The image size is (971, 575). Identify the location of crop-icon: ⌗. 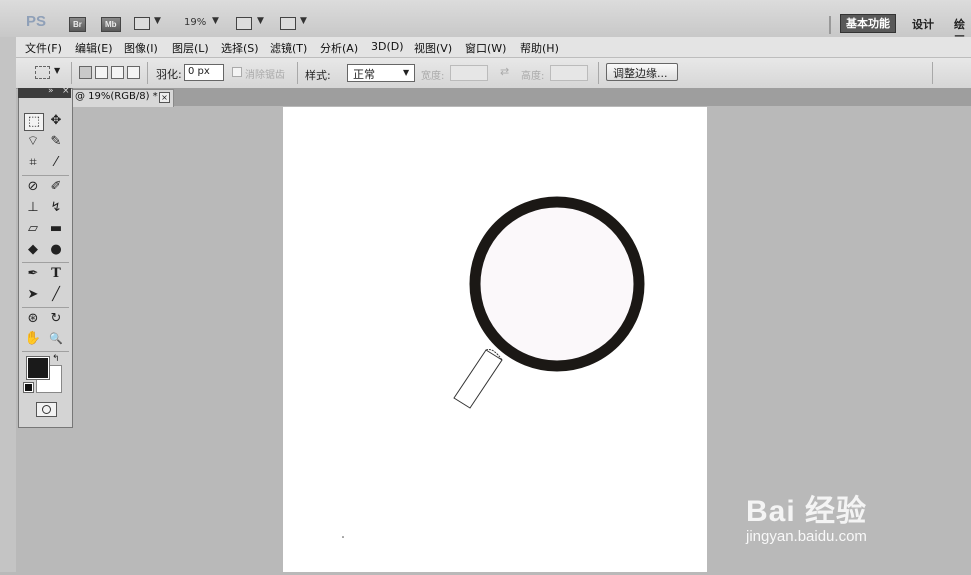
(33, 162).